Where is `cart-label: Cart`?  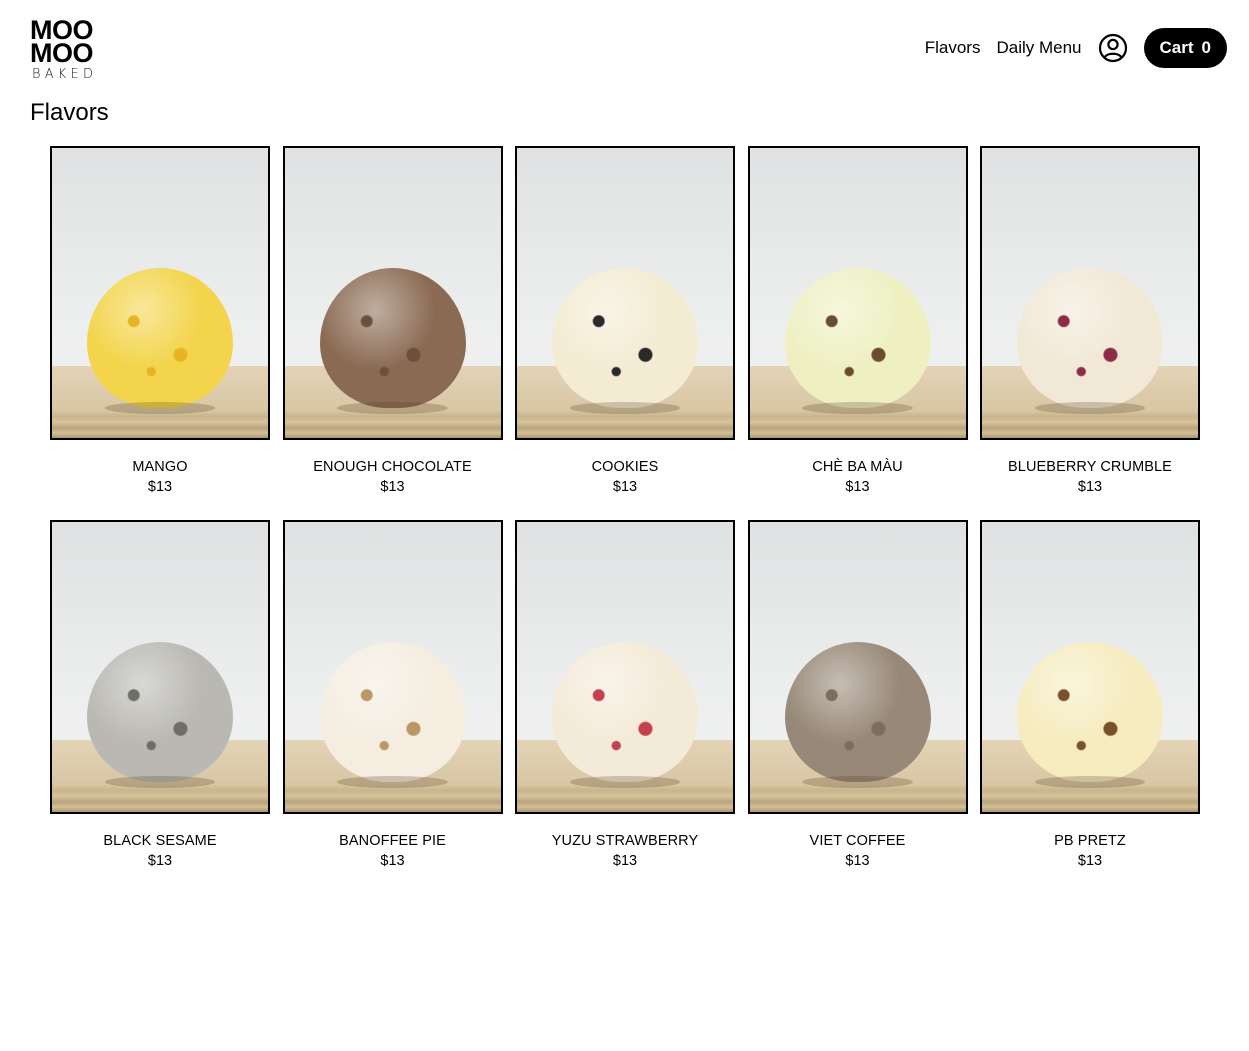
cart-label: Cart is located at coordinates (1176, 47).